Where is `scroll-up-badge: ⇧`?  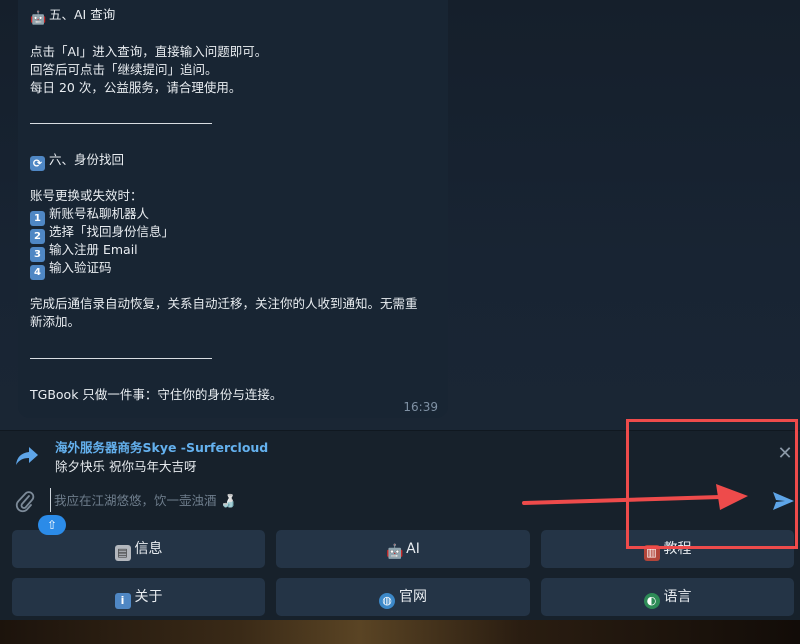 scroll-up-badge: ⇧ is located at coordinates (52, 525).